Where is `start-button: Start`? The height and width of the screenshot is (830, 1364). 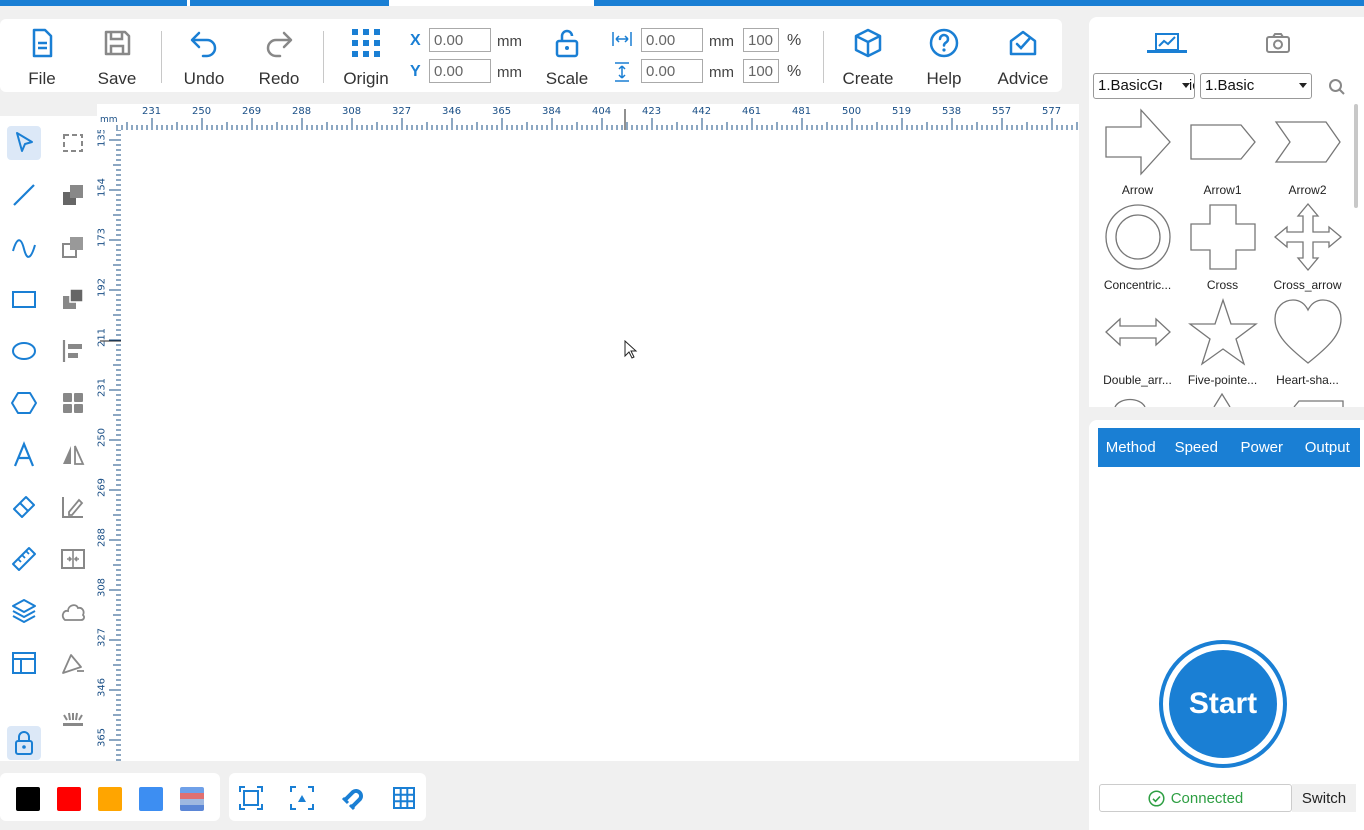
start-button: Start is located at coordinates (1223, 704).